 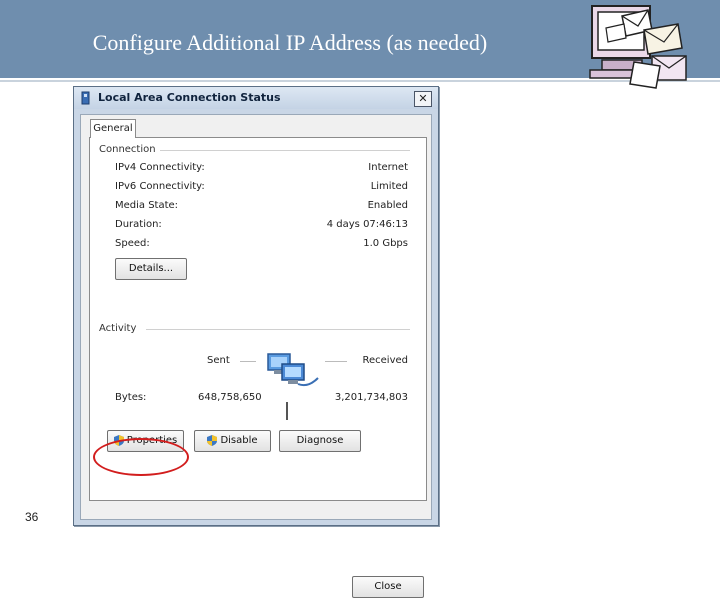 I want to click on title-close-button: ✕, so click(x=423, y=99).